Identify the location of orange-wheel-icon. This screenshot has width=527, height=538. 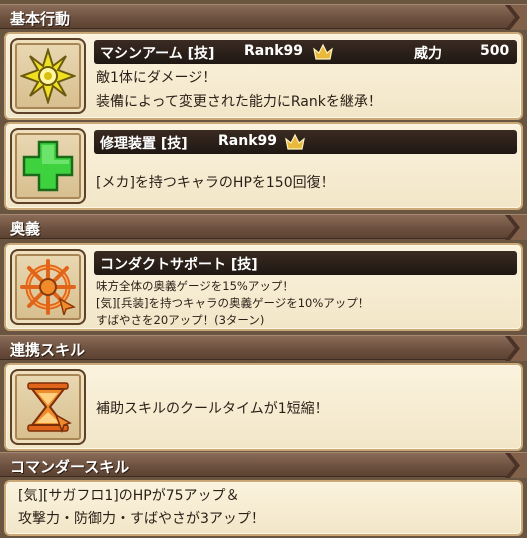
(48, 287).